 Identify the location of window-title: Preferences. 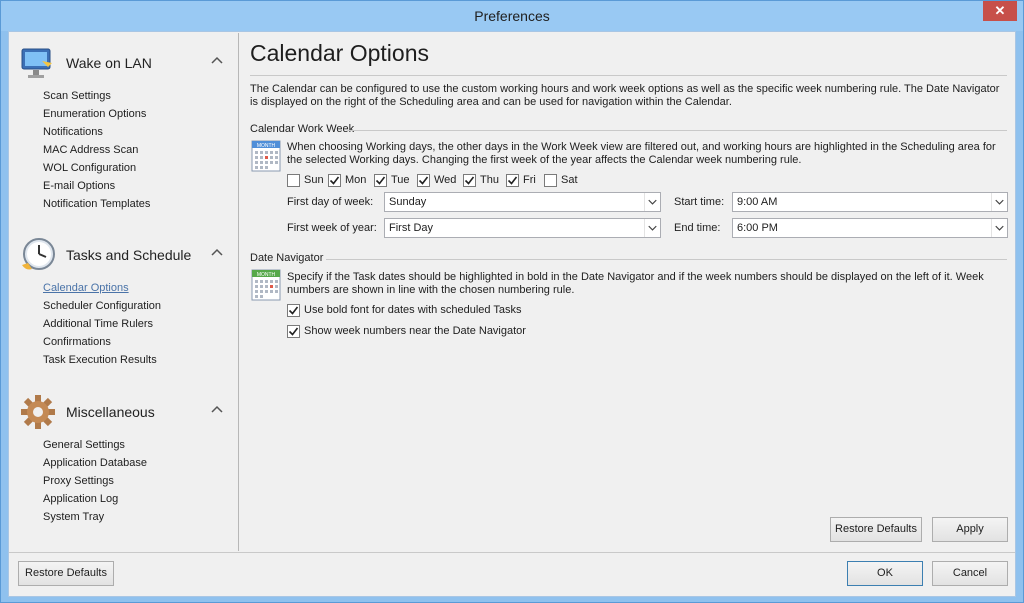
(512, 16).